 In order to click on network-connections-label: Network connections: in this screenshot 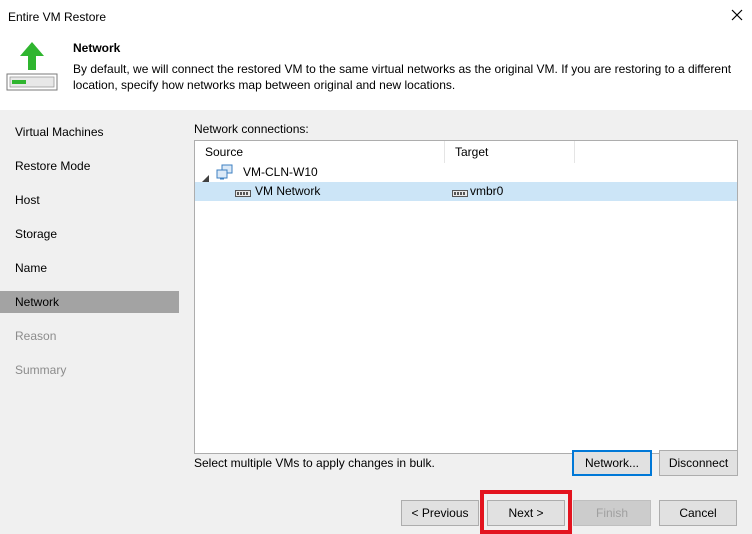, I will do `click(251, 129)`.